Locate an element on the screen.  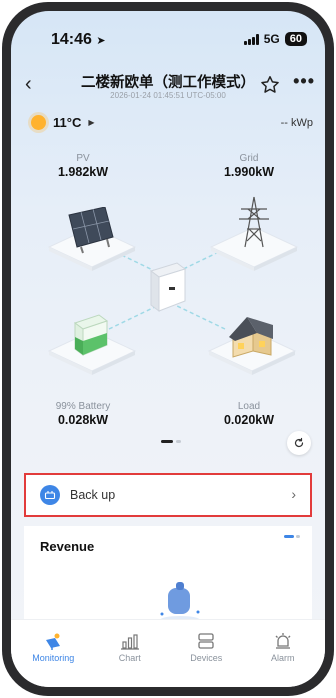
nav-item-devices: Devices is located at coordinates (206, 659).